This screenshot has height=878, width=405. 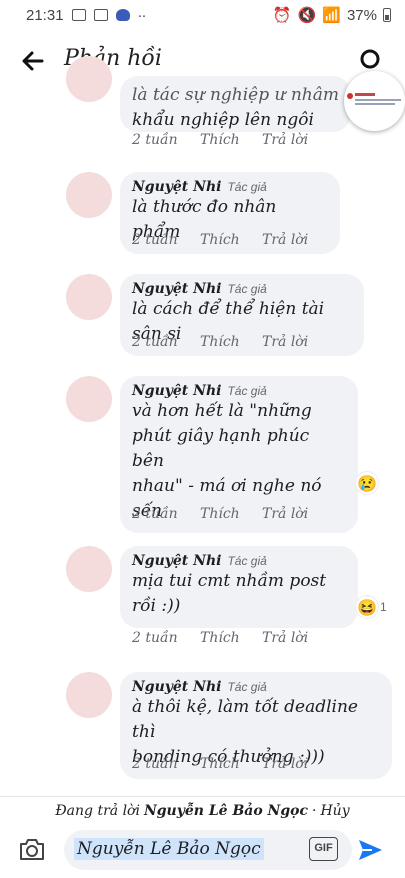 I want to click on comment-text-line: phút giây hạnh phúc bên, so click(x=221, y=448).